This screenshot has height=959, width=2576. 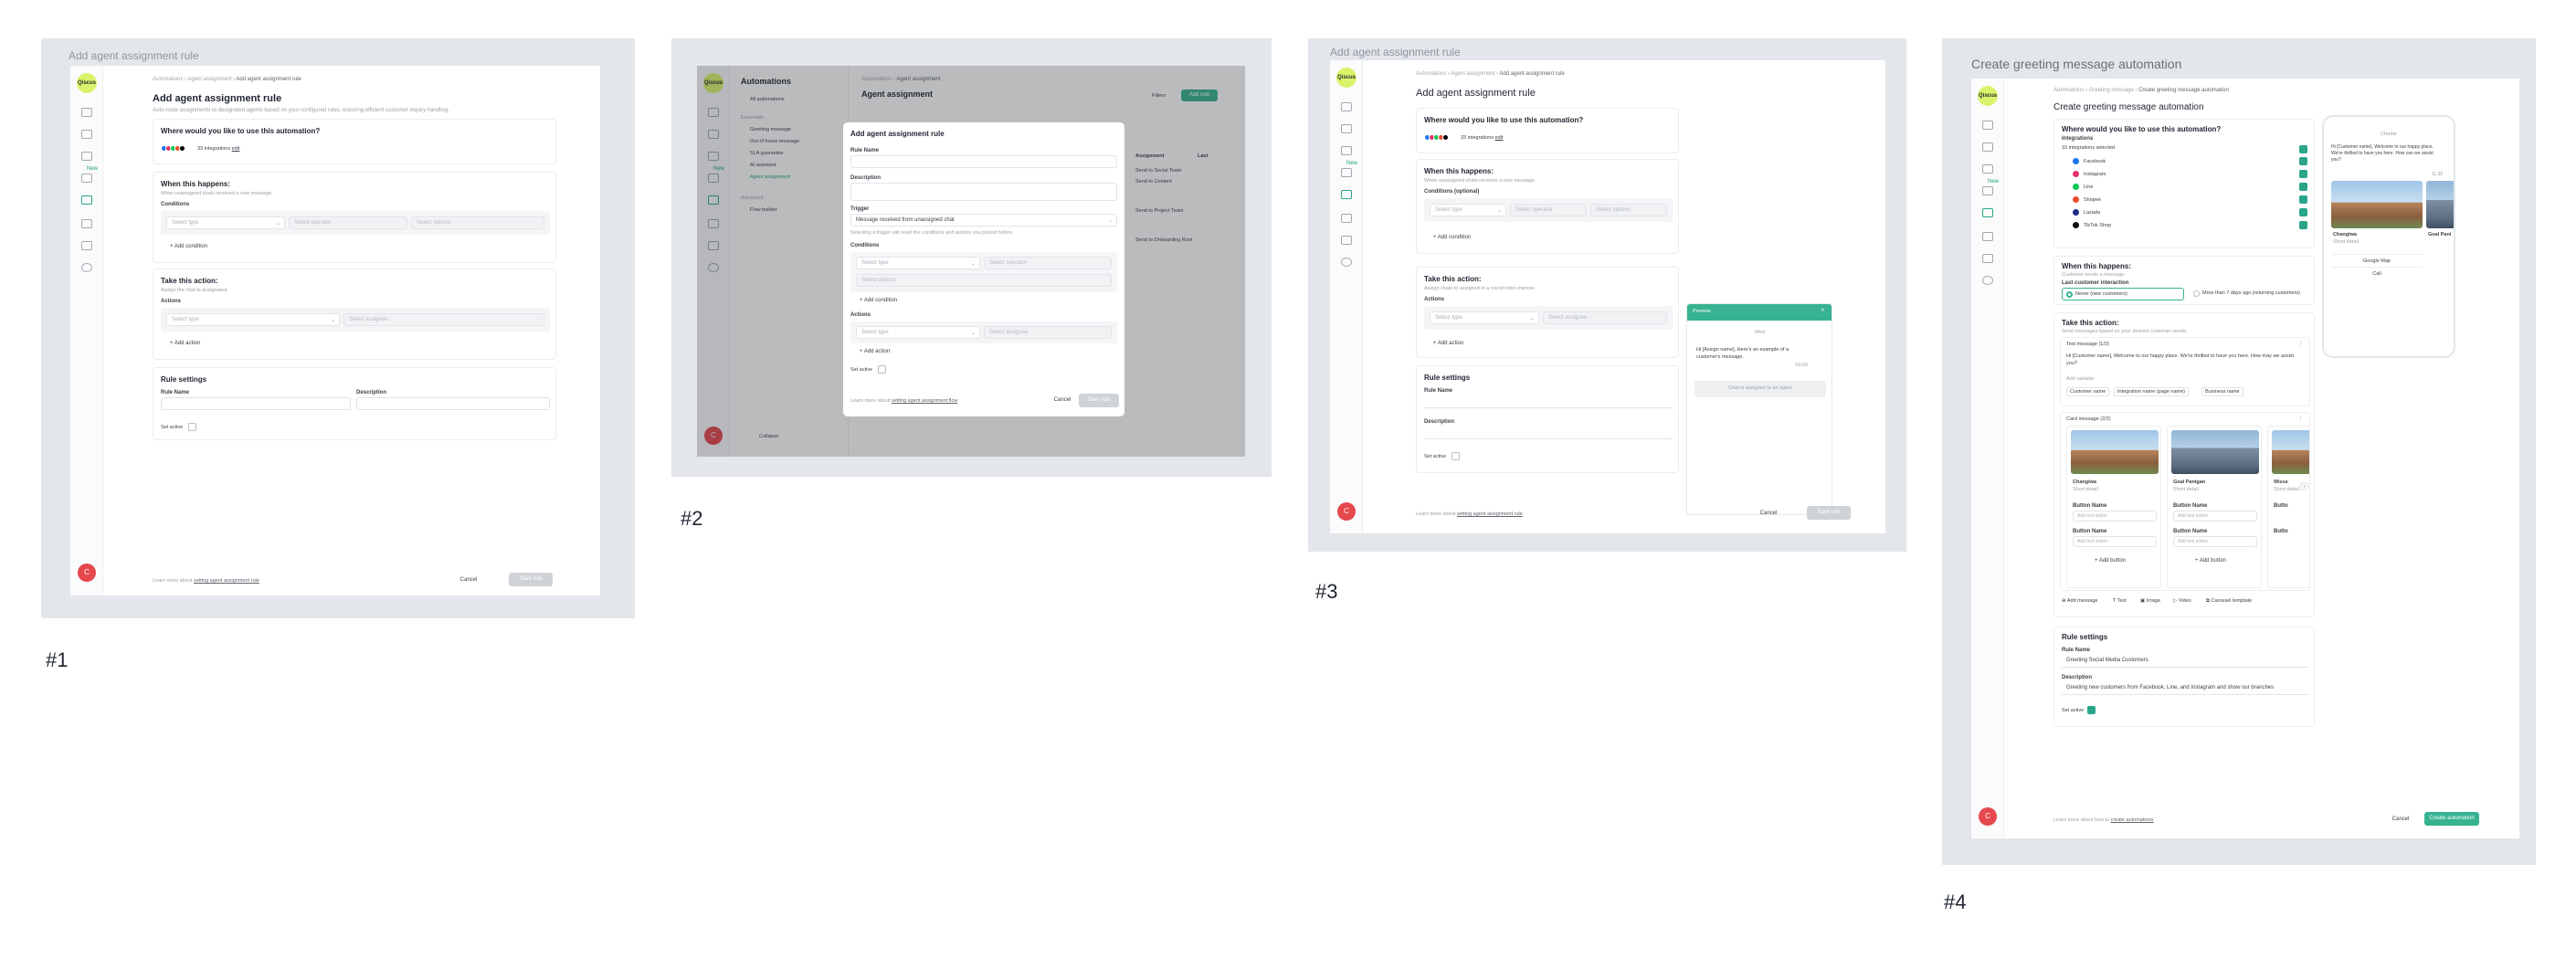 I want to click on carousel-next-icon: ›, so click(x=2304, y=486).